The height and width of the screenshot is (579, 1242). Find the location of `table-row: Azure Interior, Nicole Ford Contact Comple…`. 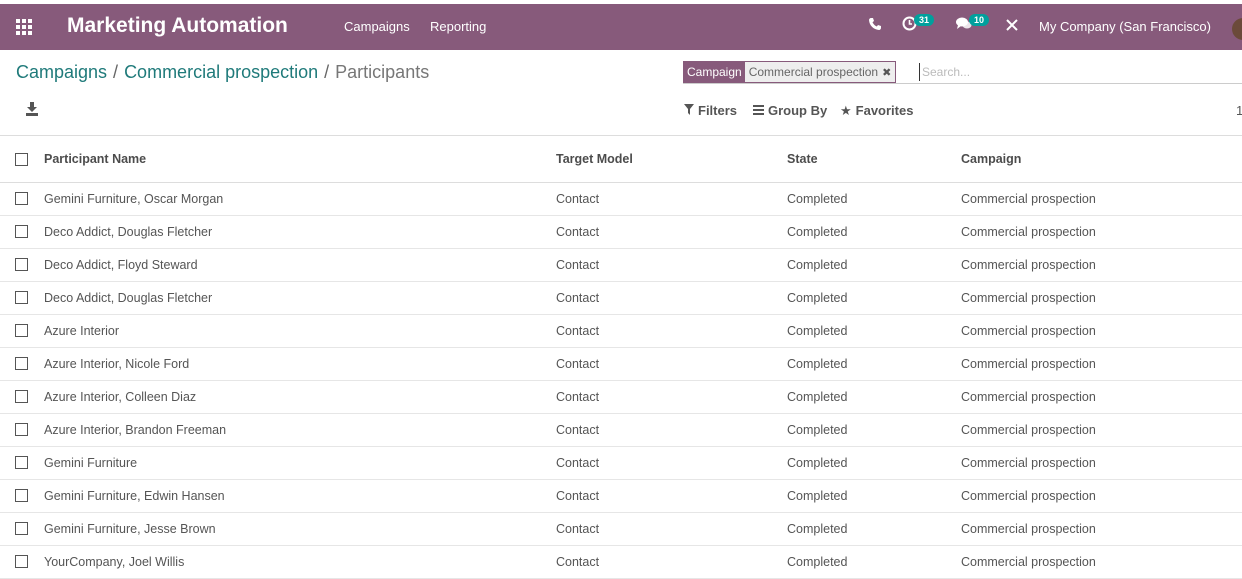

table-row: Azure Interior, Nicole Ford Contact Comple… is located at coordinates (621, 364).